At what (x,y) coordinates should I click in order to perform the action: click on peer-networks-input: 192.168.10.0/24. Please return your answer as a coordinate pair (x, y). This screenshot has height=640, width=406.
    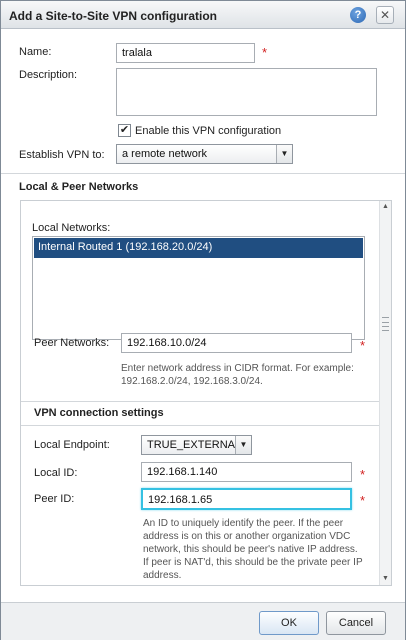
    Looking at the image, I should click on (236, 343).